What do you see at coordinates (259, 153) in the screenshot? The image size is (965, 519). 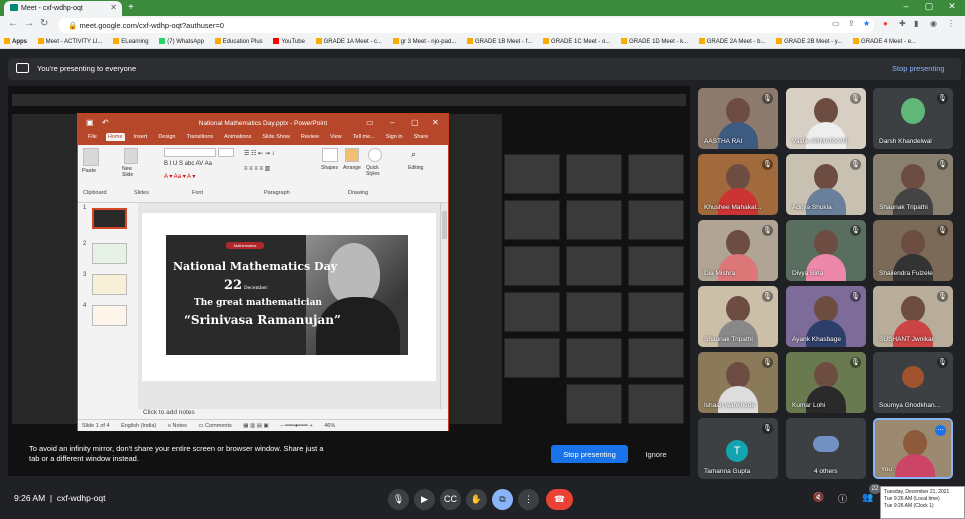 I see `paragraph-buttons: ☰ ☷ ⇤ ⇥ ↕` at bounding box center [259, 153].